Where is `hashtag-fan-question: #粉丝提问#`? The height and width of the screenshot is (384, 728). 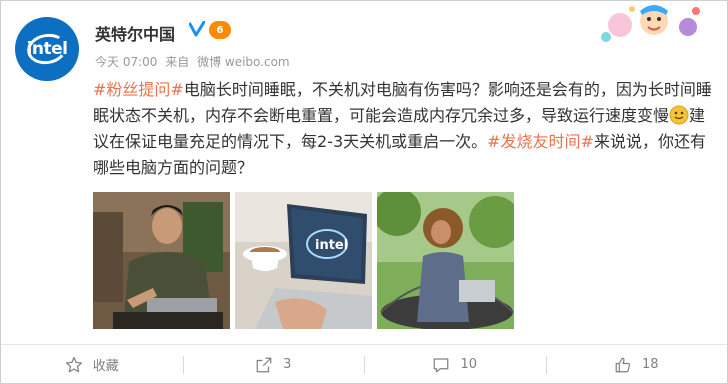 hashtag-fan-question: #粉丝提问# is located at coordinates (138, 89).